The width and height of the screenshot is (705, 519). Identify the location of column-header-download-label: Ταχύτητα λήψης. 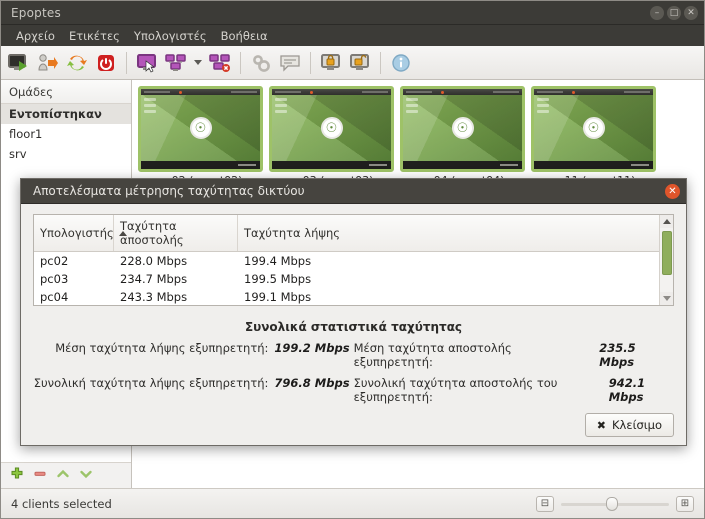
(292, 233).